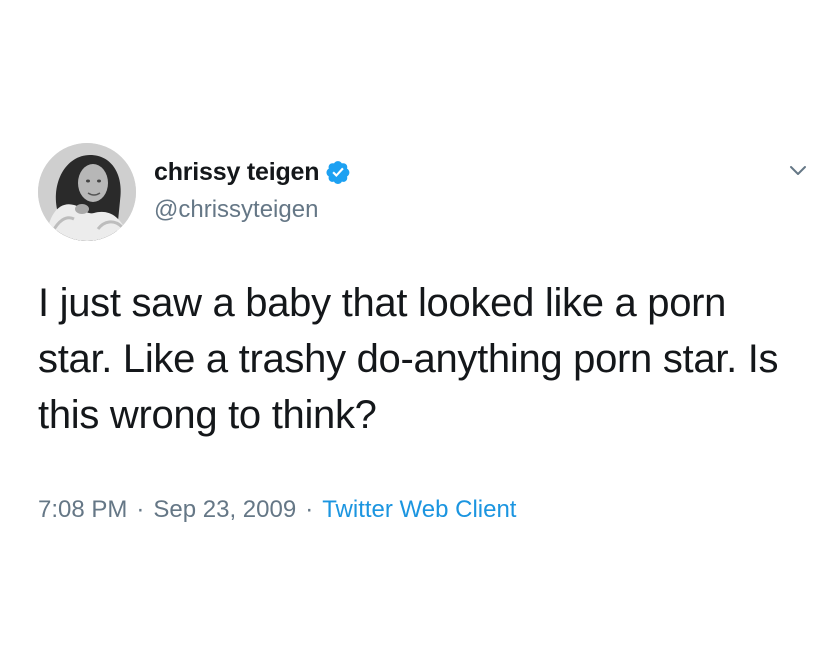 Image resolution: width=828 pixels, height=672 pixels. I want to click on avatar, so click(87, 192).